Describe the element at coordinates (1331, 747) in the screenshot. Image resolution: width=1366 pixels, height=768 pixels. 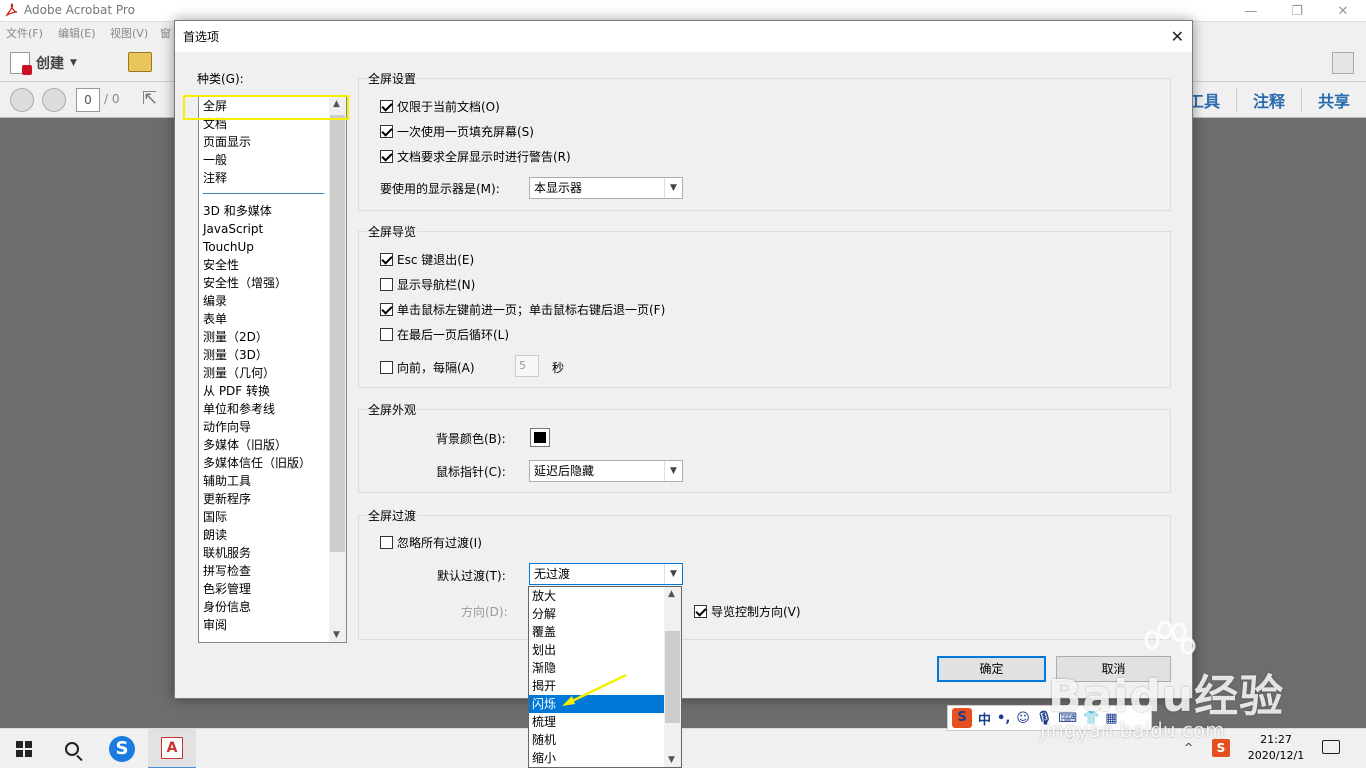
I see `notification-icon` at that location.